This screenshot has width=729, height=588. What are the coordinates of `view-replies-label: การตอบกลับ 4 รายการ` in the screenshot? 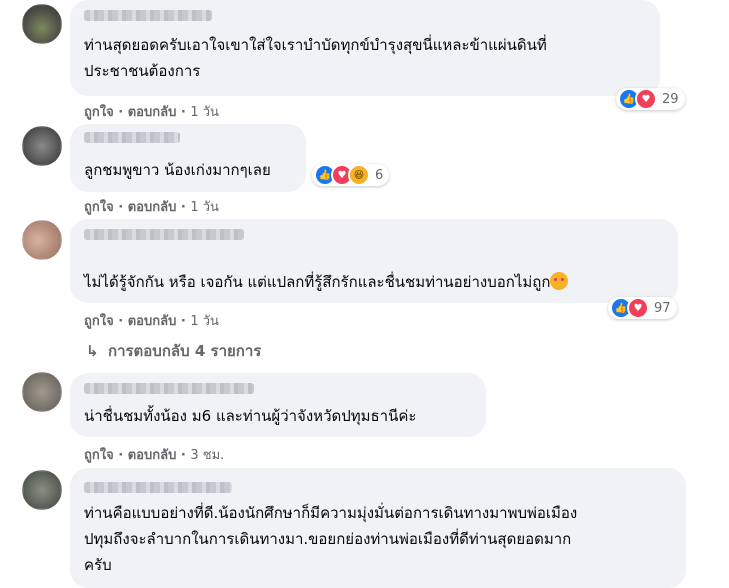 It's located at (185, 351).